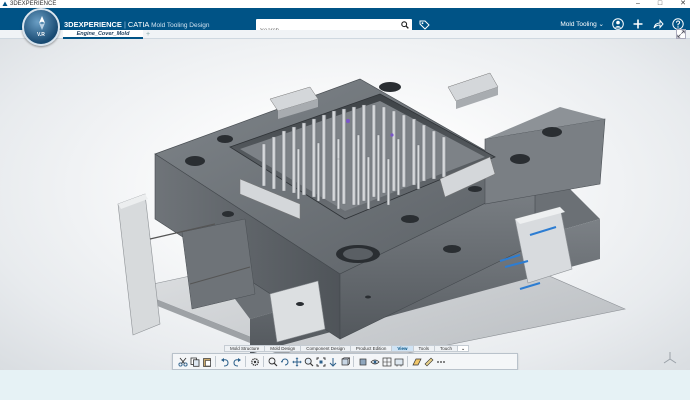 This screenshot has height=400, width=690. I want to click on fit-all-icon, so click(320, 361).